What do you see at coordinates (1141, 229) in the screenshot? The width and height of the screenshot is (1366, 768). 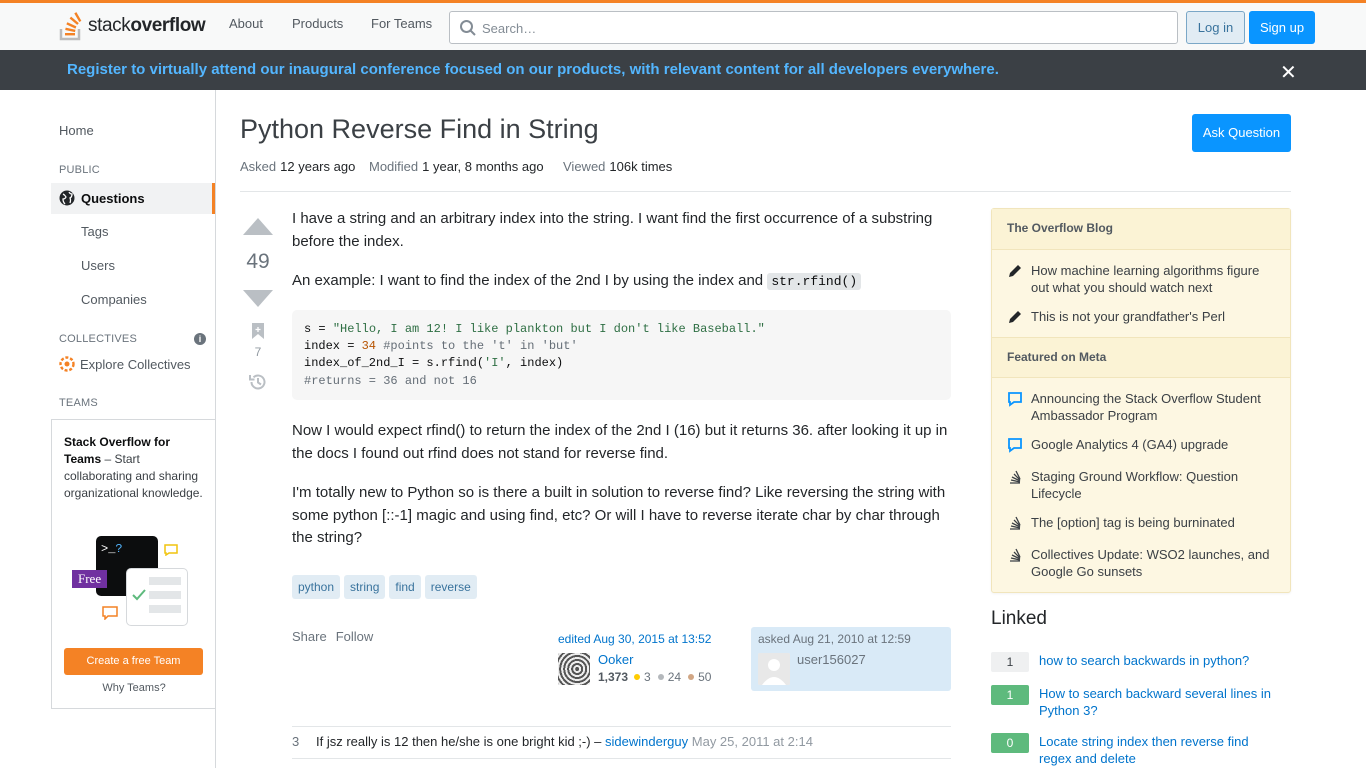 I see `blog-heading: The Overflow Blog` at bounding box center [1141, 229].